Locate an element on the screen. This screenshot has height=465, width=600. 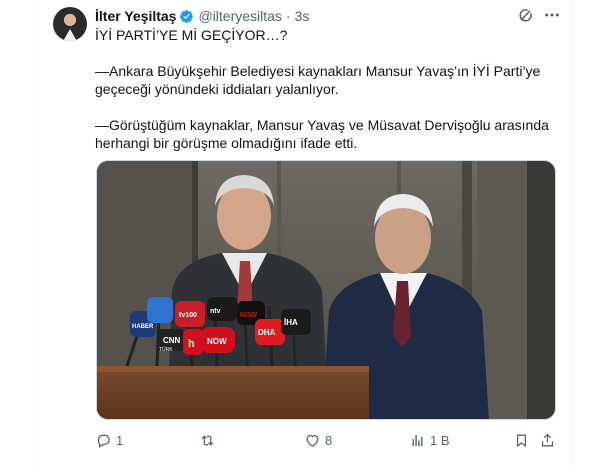
tweet-header: İlter Yeşiltaş @ilteryesiltas · 3s is located at coordinates (202, 16).